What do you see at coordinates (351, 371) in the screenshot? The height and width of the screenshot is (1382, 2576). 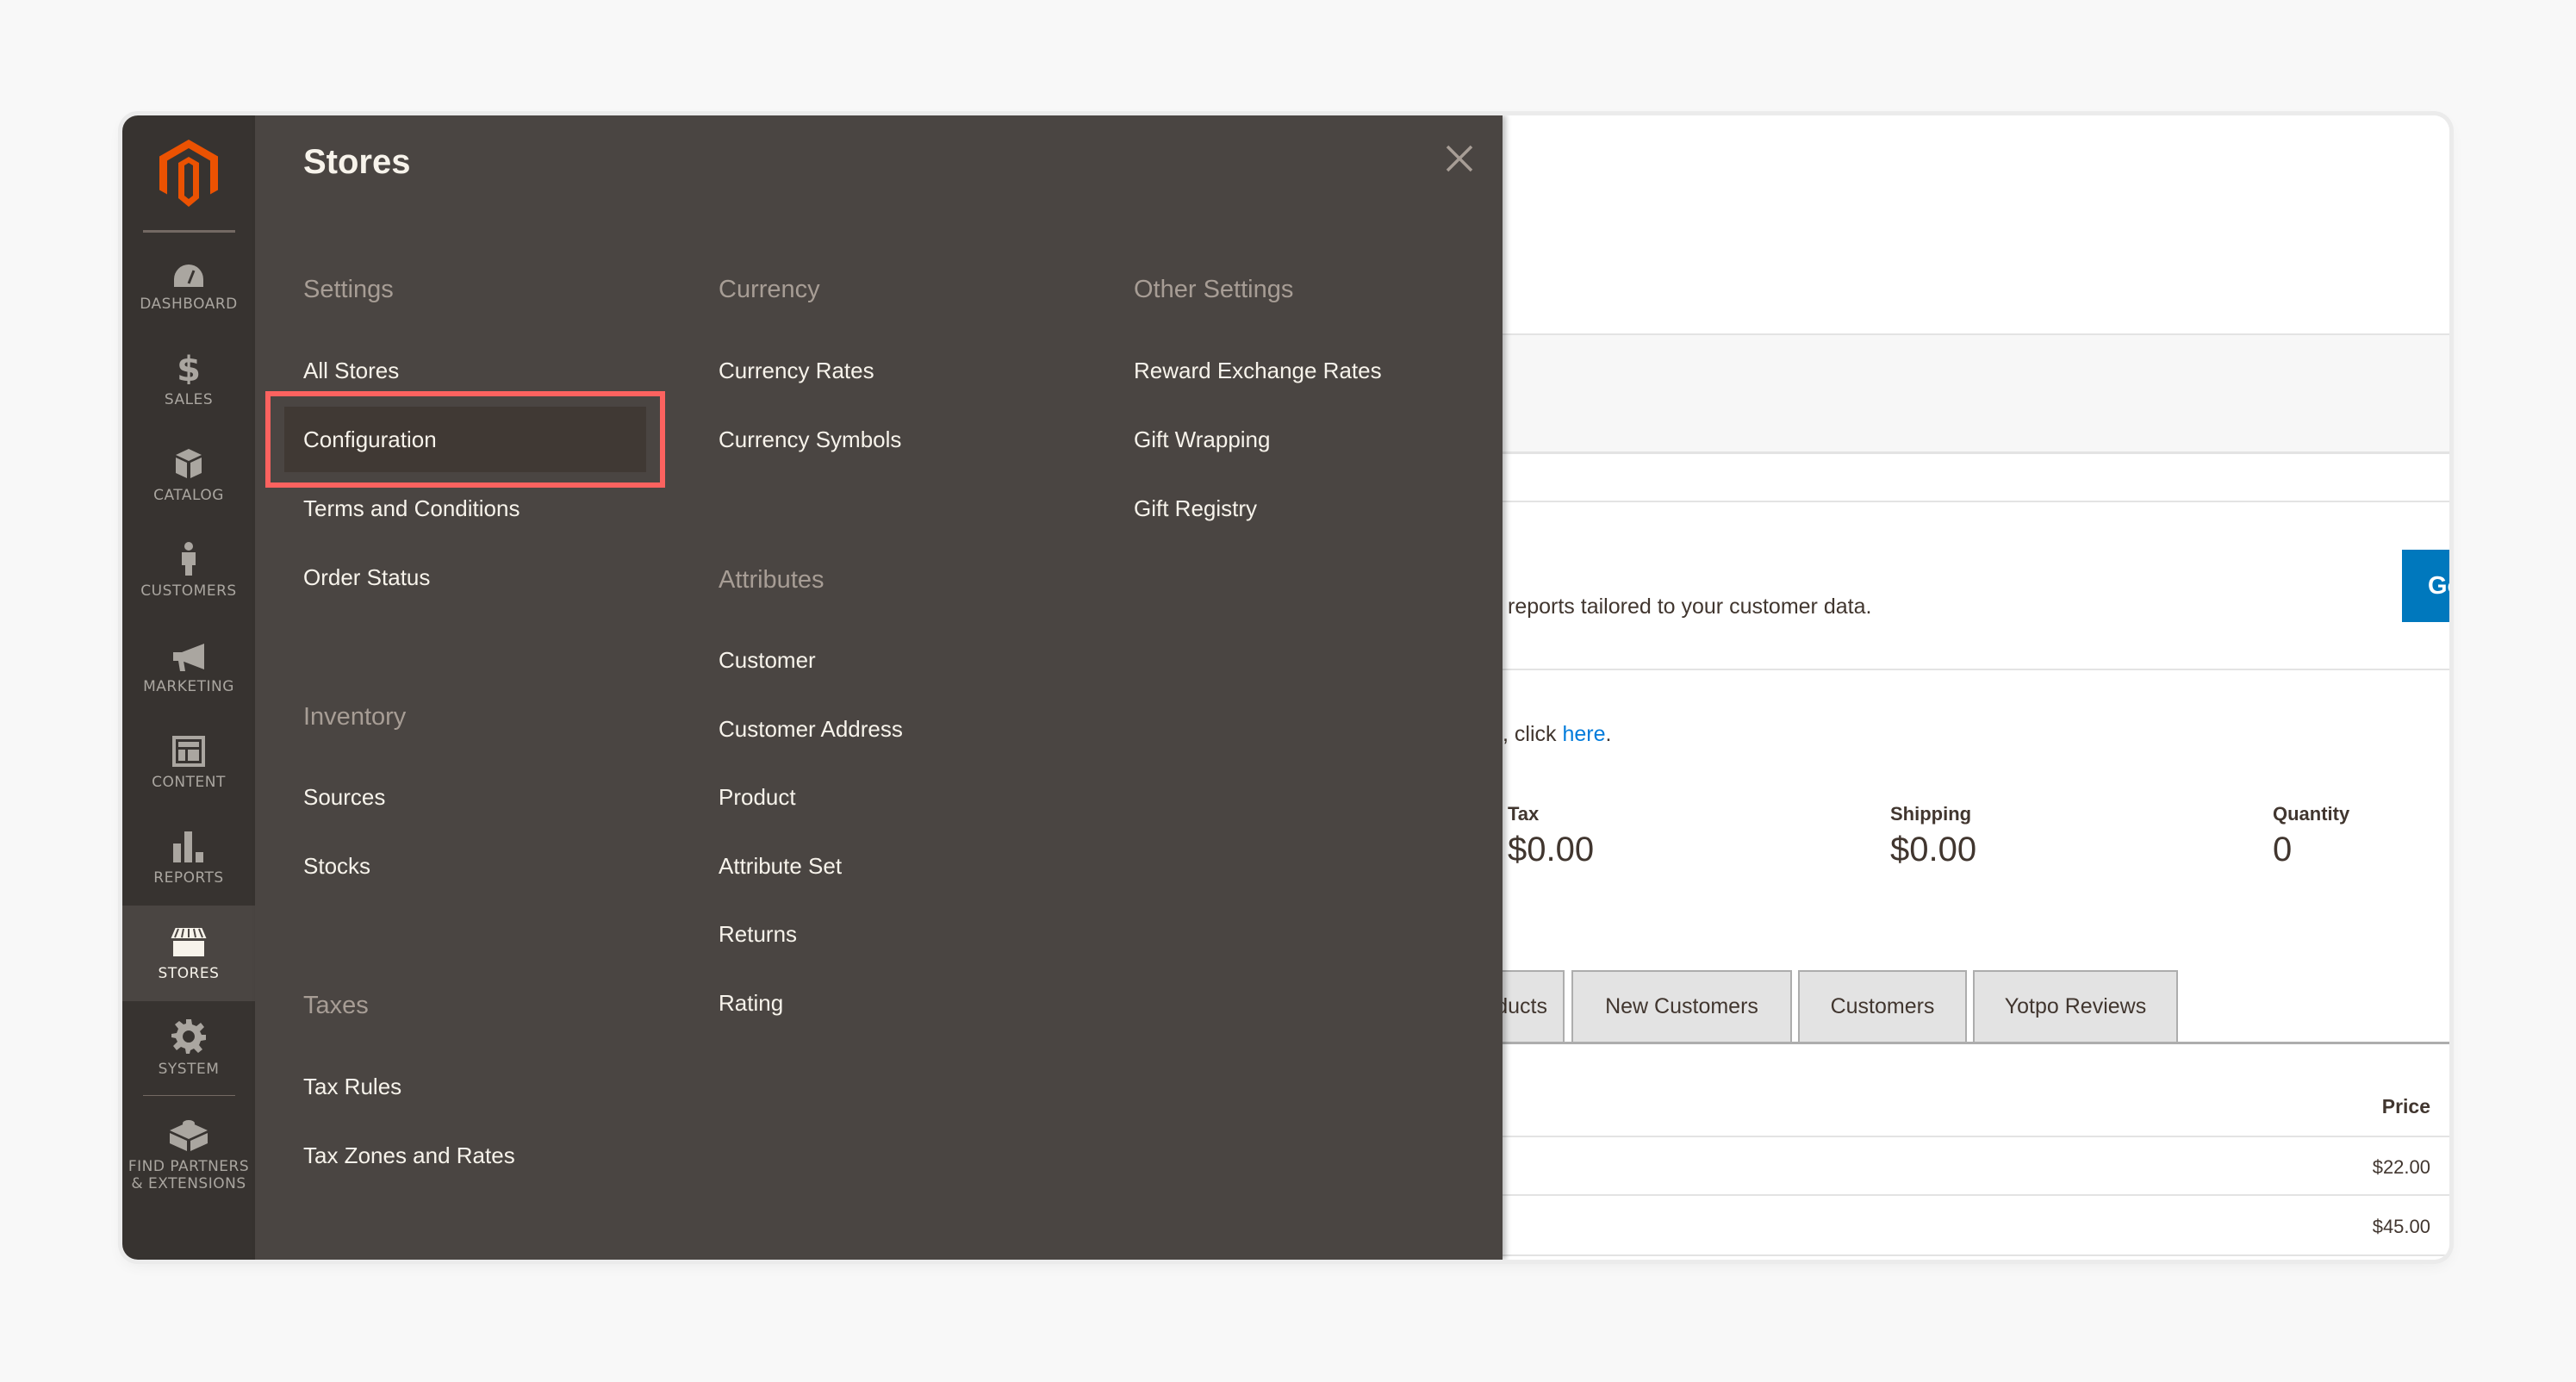 I see `menu-link-all-stores: All Stores` at bounding box center [351, 371].